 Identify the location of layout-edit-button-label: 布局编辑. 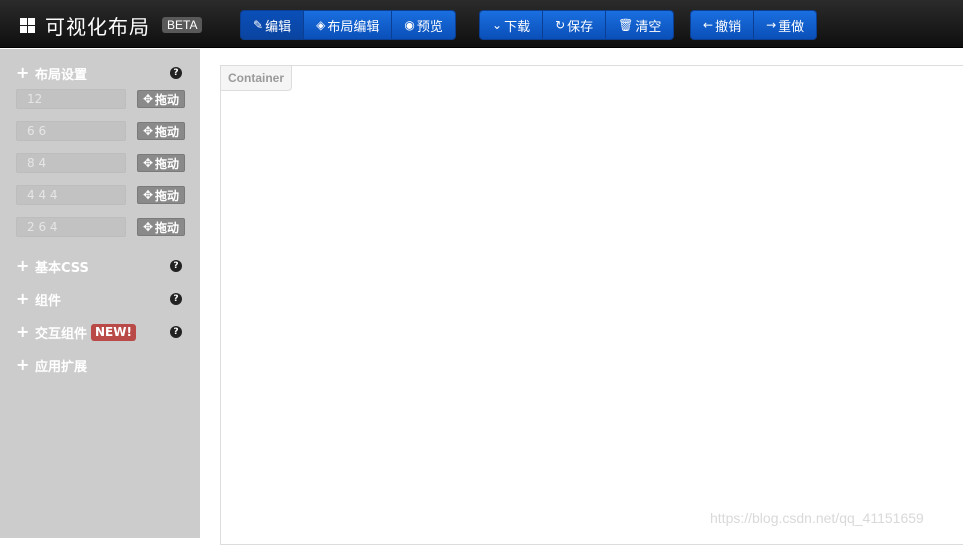
(353, 27).